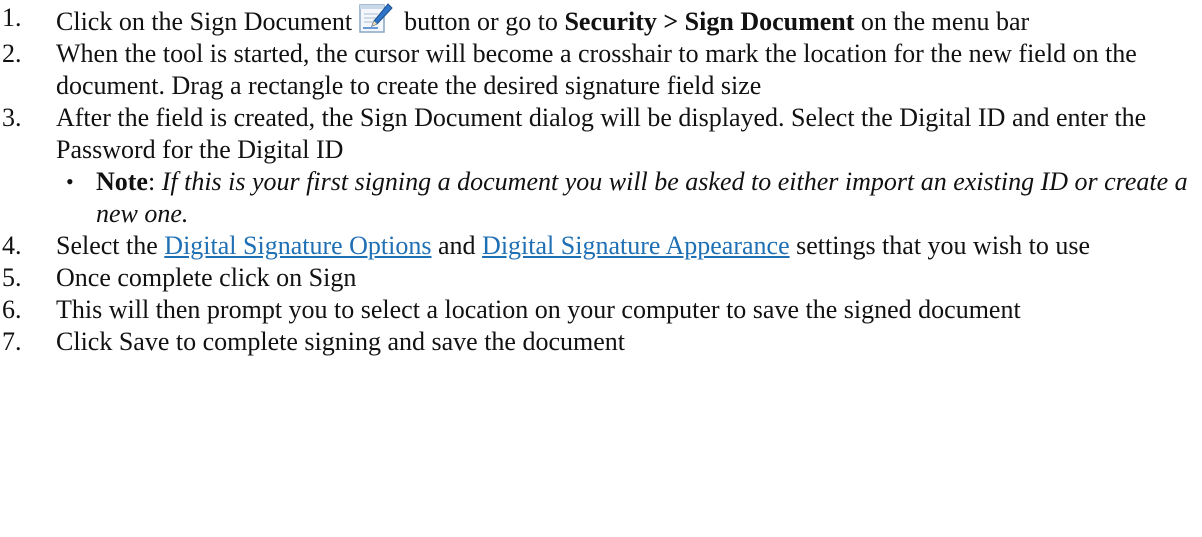 Image resolution: width=1202 pixels, height=537 pixels. I want to click on menu-path: Security > Sign Document, so click(709, 21).